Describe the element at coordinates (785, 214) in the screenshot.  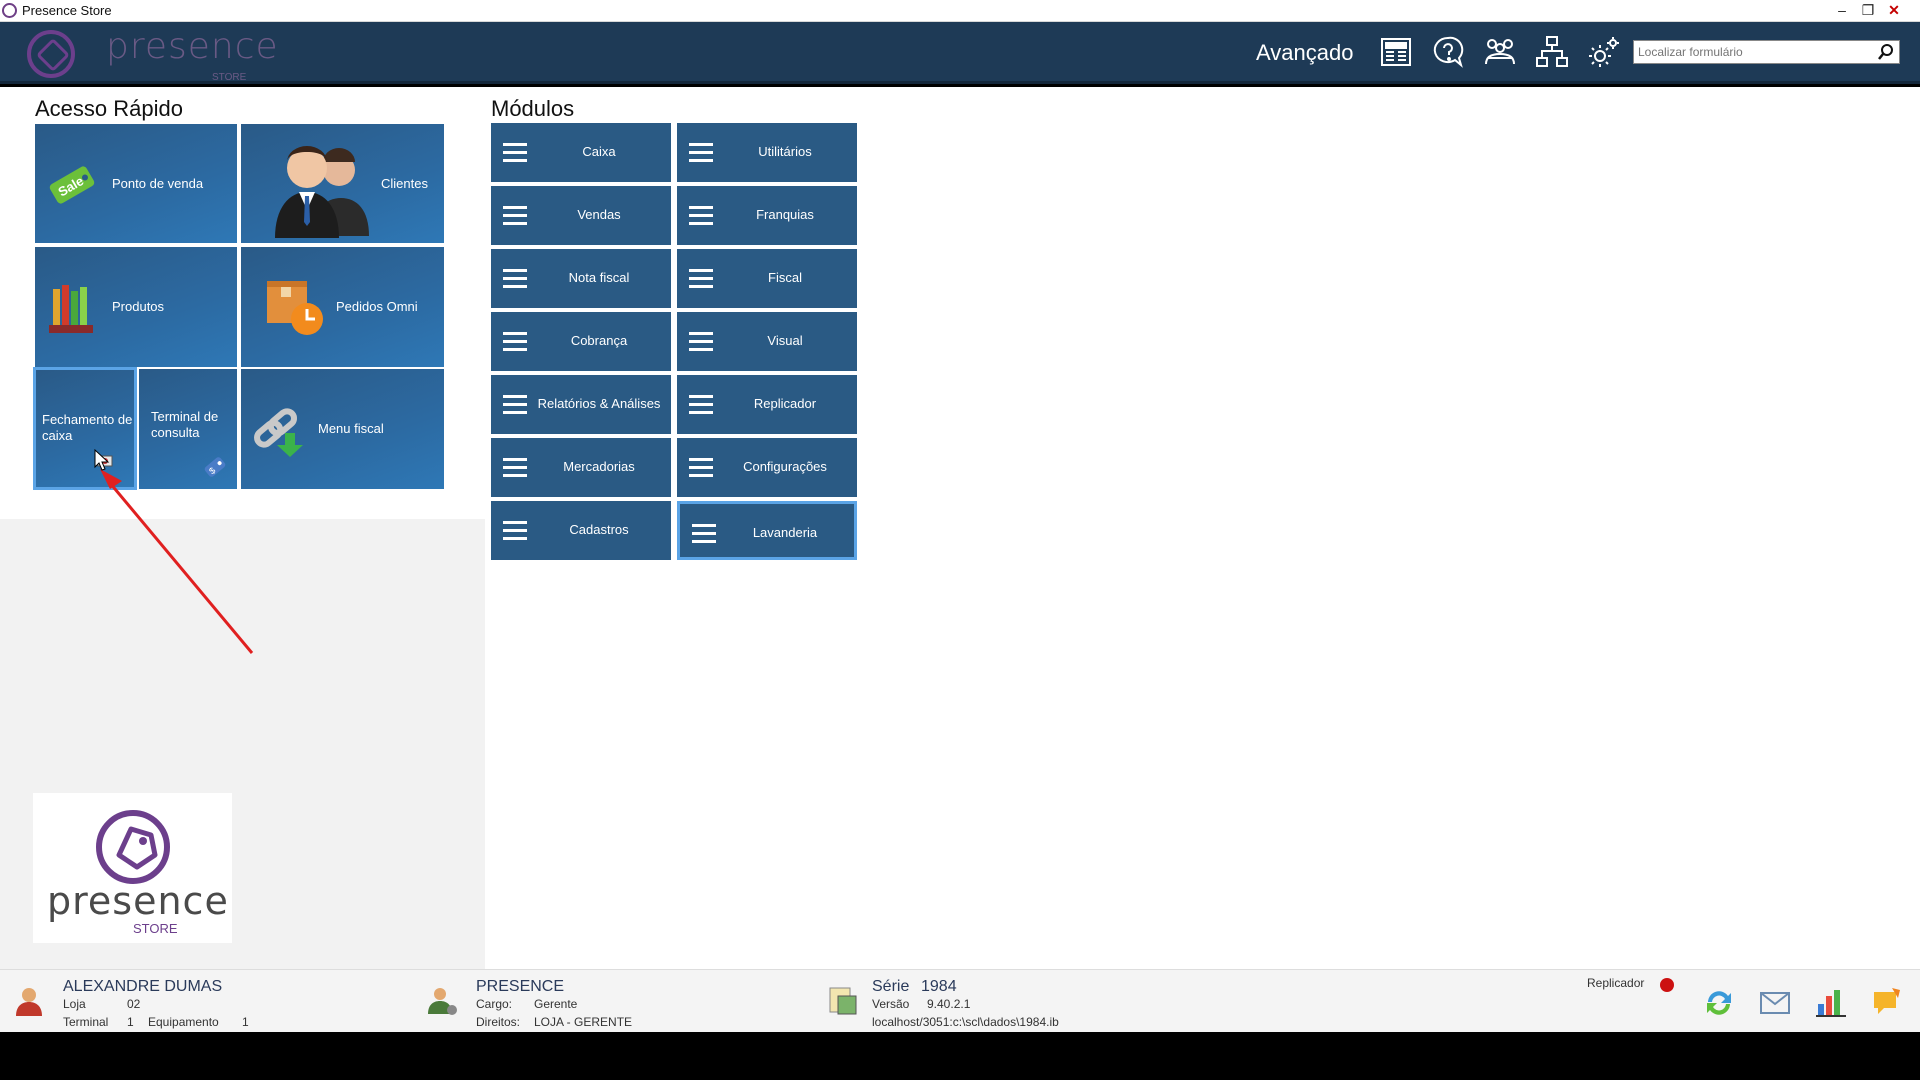
I see `module-label: Franquias` at that location.